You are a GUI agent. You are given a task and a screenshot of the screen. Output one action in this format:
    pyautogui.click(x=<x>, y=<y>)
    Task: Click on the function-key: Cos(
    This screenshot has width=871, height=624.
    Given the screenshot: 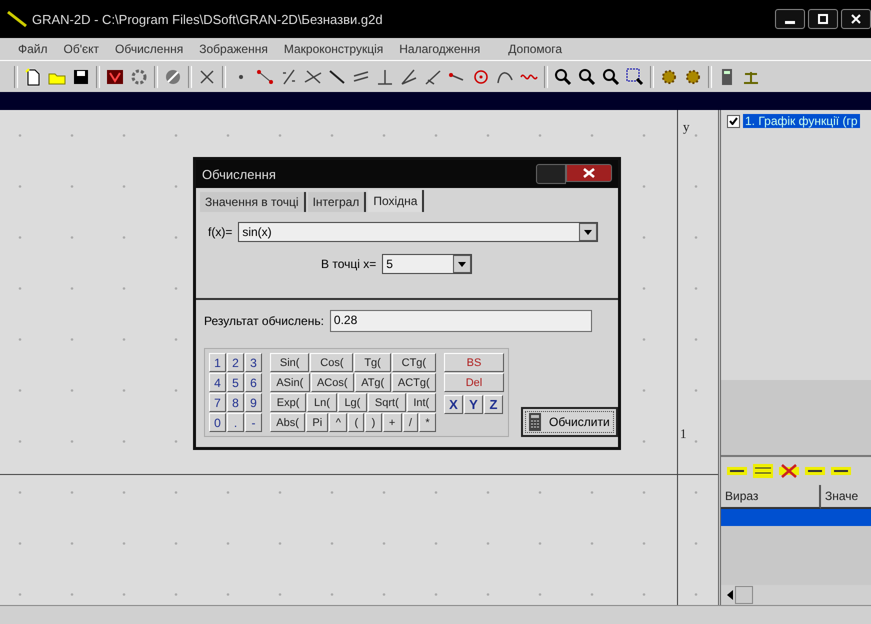 What is the action you would take?
    pyautogui.click(x=332, y=362)
    